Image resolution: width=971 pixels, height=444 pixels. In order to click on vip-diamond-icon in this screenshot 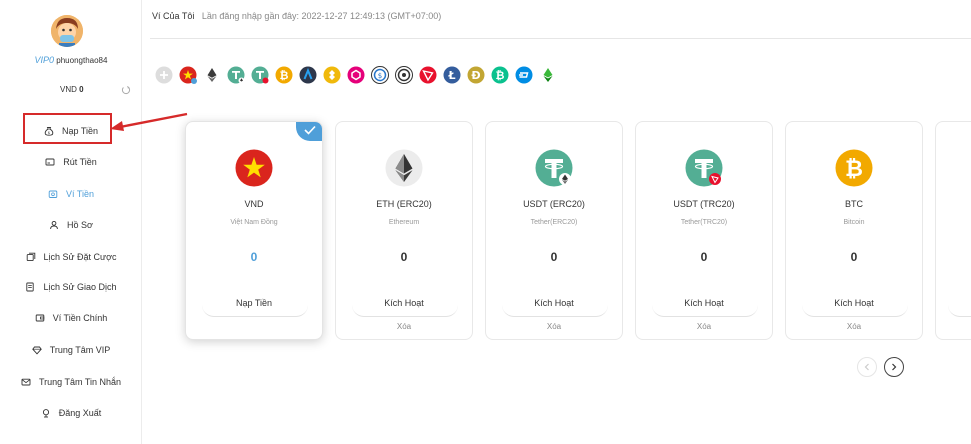, I will do `click(36, 350)`.